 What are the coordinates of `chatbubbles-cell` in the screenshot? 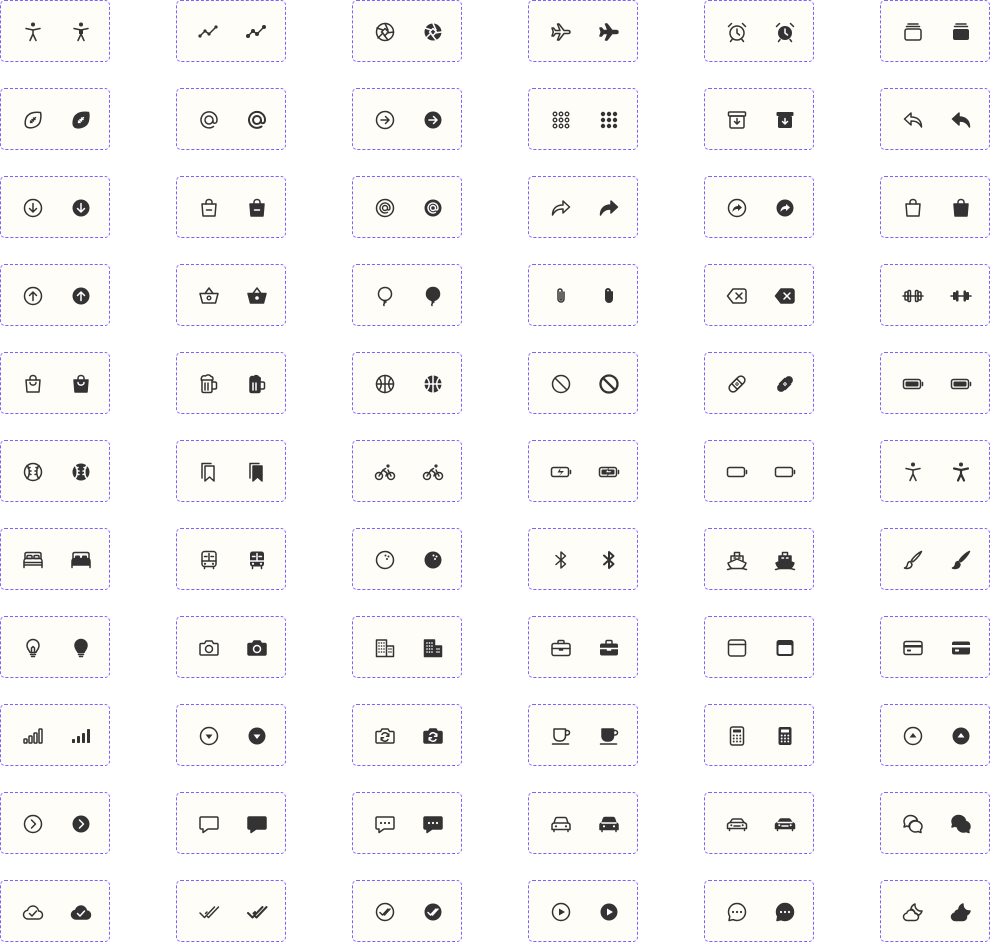 It's located at (935, 823).